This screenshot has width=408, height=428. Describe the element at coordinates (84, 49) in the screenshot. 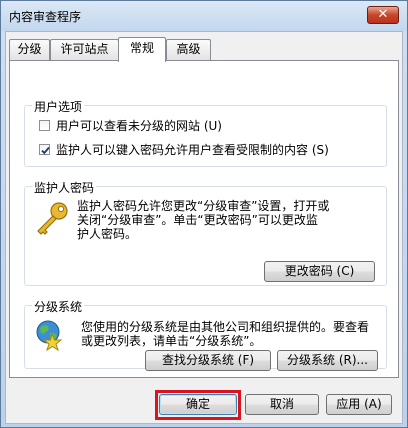

I see `tab-approved-sites: 许可站点` at that location.